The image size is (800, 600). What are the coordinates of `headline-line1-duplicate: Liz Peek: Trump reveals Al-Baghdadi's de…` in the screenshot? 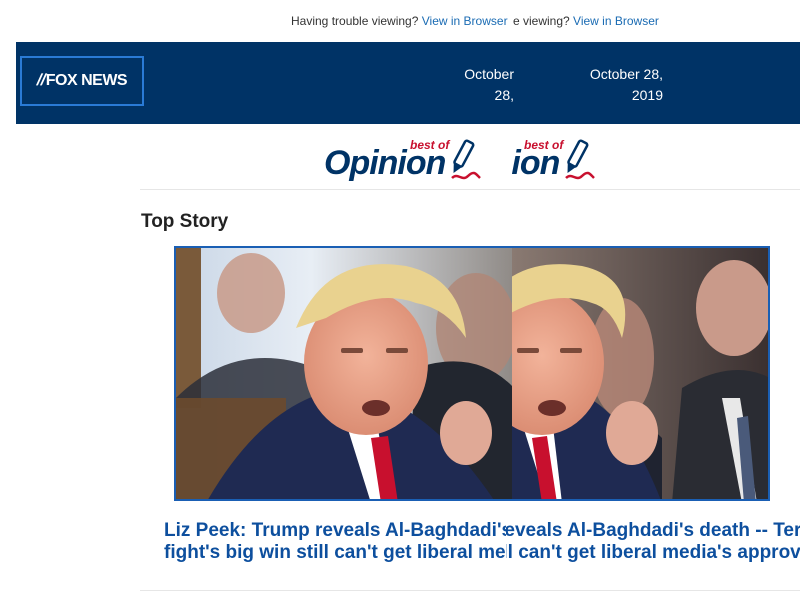 It's located at (653, 530).